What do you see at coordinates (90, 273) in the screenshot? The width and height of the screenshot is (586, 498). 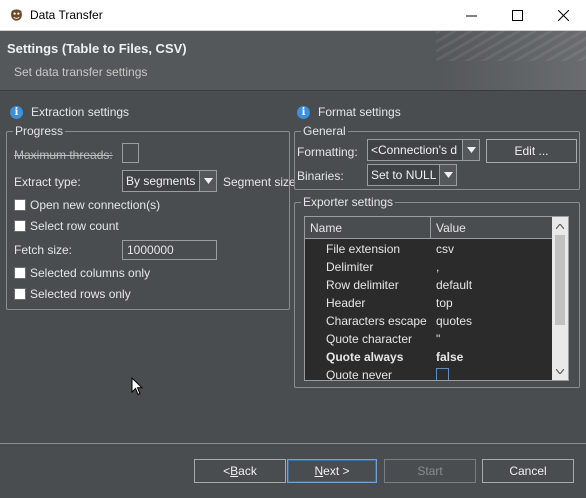 I see `selected-columns-only-label: Selected columns only` at bounding box center [90, 273].